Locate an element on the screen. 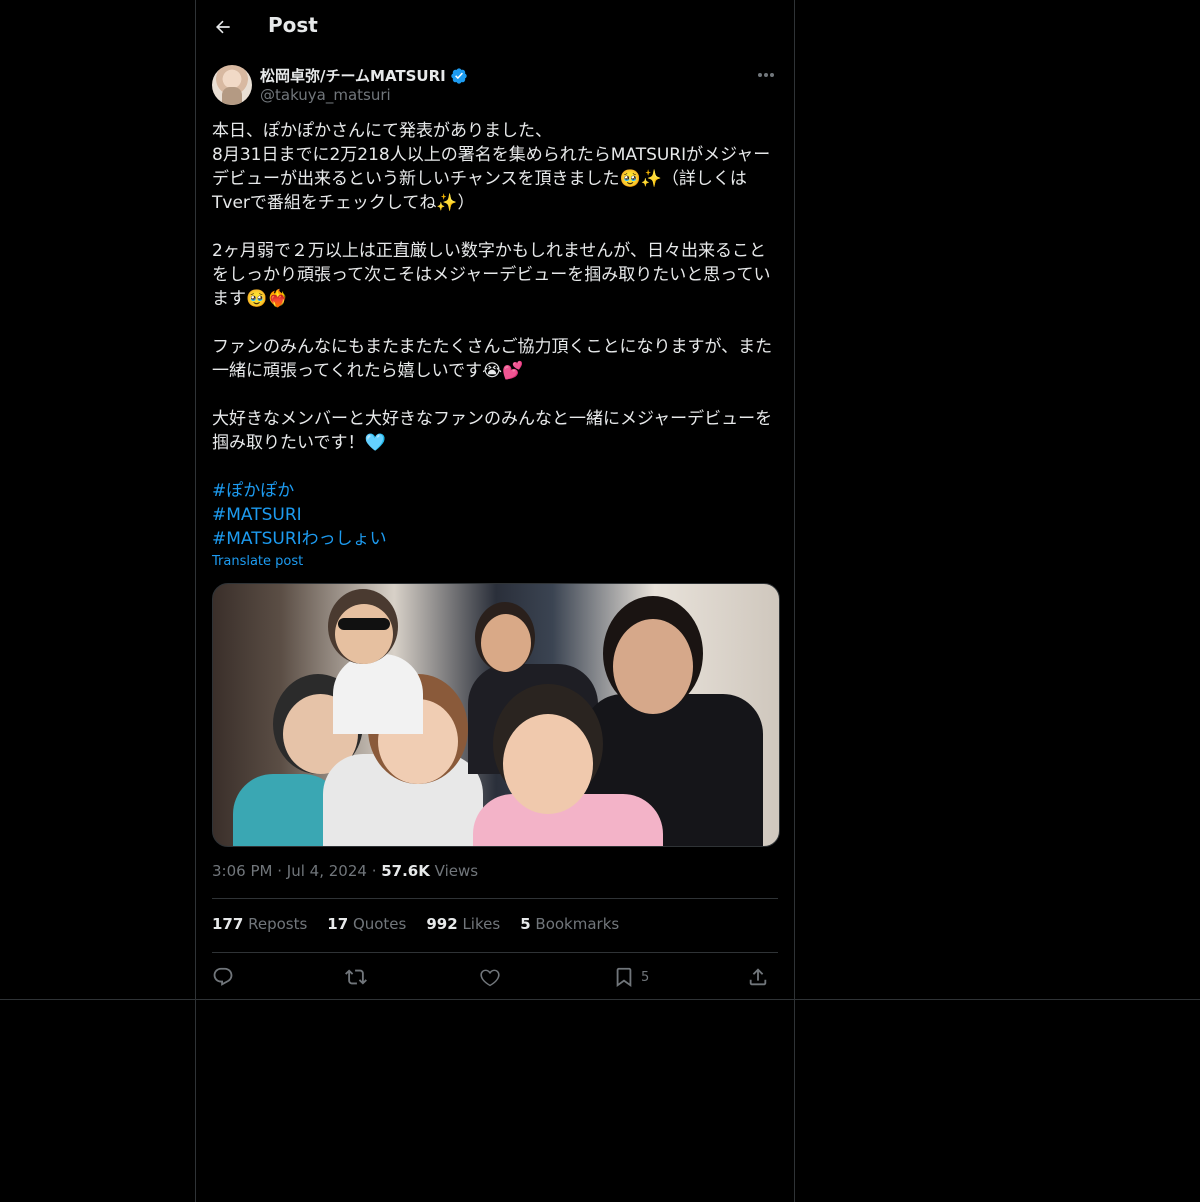  likes-label: Likes is located at coordinates (481, 924).